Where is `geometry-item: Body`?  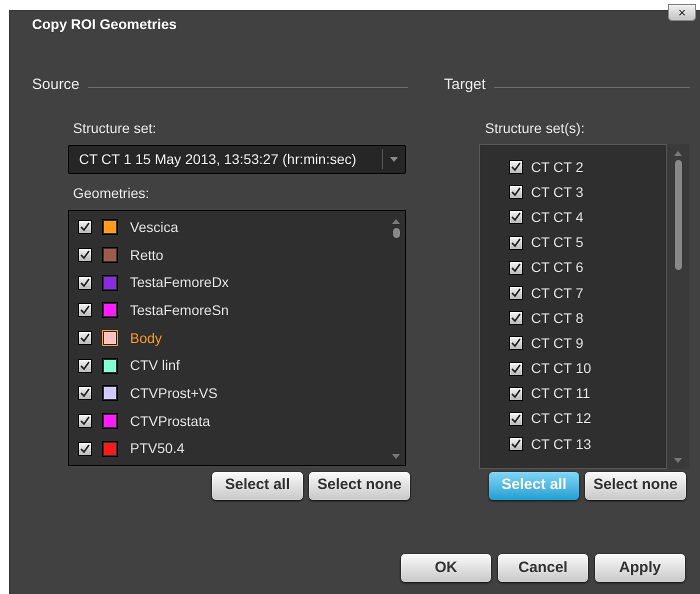 geometry-item: Body is located at coordinates (228, 338).